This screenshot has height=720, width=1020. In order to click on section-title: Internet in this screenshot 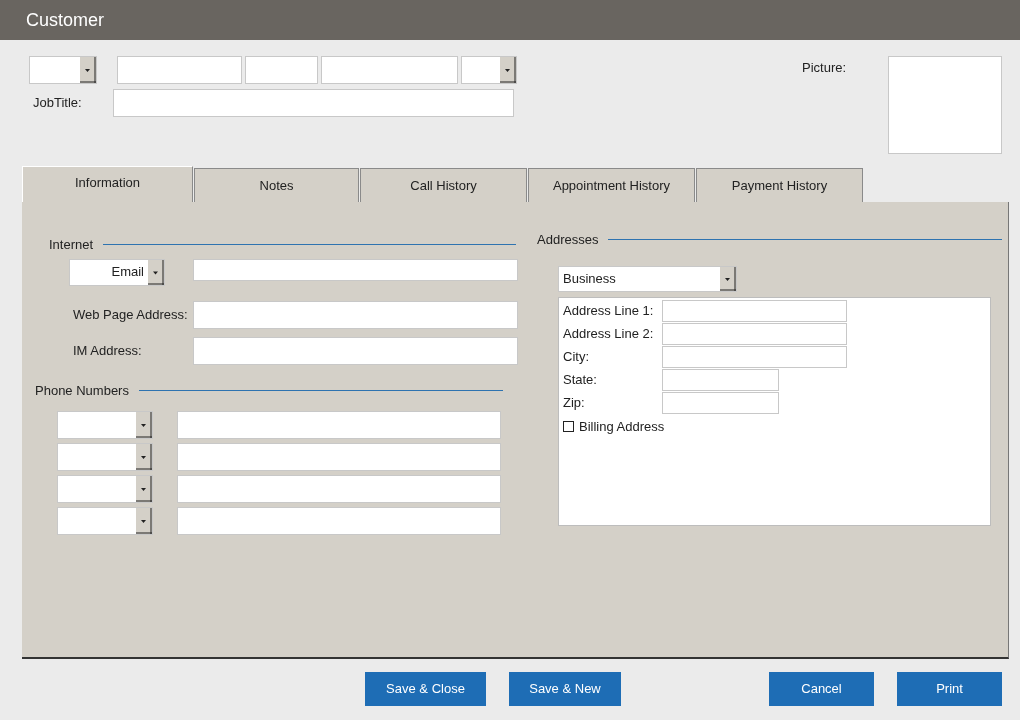, I will do `click(71, 245)`.